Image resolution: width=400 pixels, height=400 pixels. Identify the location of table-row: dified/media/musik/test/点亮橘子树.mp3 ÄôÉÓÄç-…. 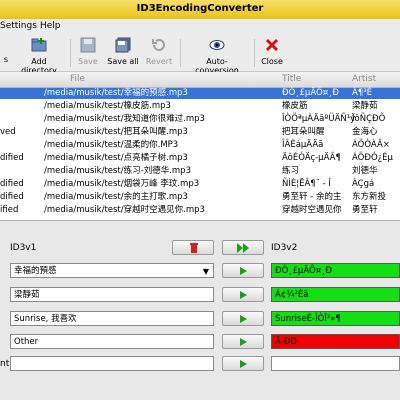
(200, 158).